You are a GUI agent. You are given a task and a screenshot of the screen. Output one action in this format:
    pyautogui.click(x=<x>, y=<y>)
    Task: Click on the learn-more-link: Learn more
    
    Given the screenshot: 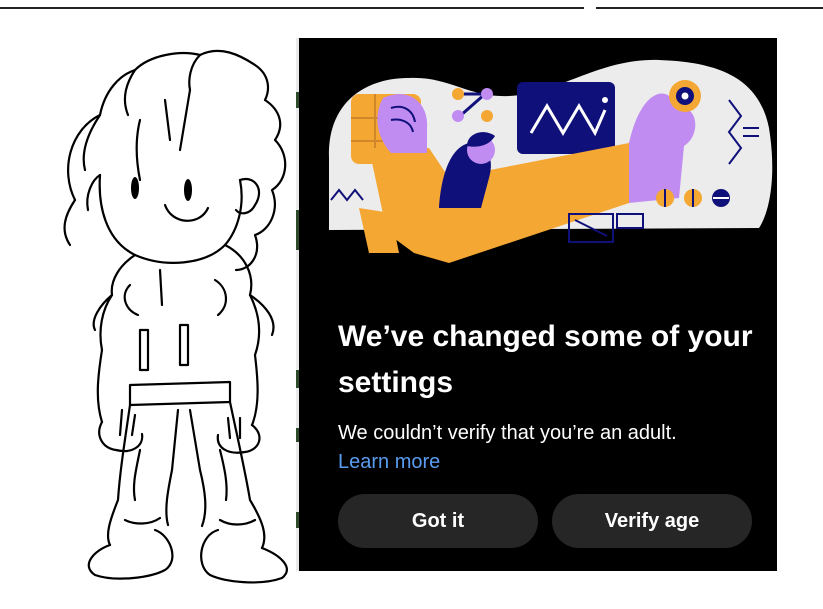 What is the action you would take?
    pyautogui.click(x=389, y=462)
    